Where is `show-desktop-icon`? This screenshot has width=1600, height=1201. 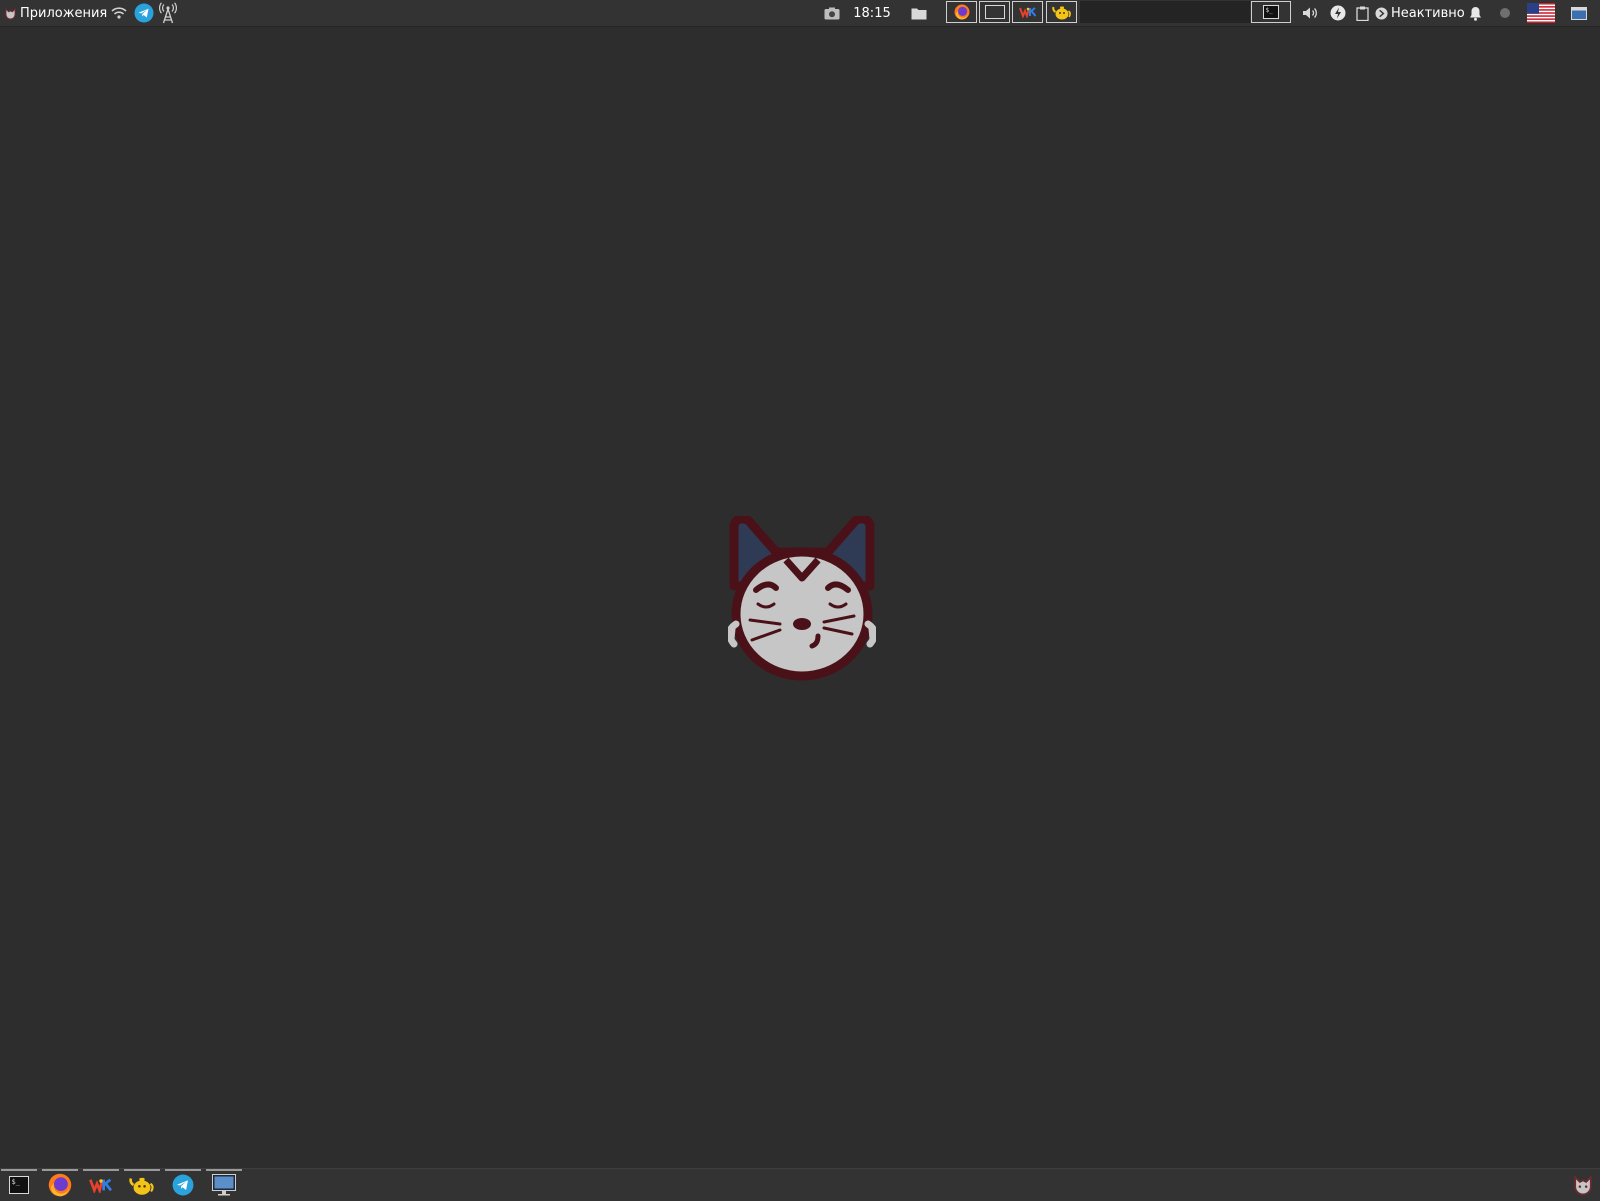
show-desktop-icon is located at coordinates (1579, 13).